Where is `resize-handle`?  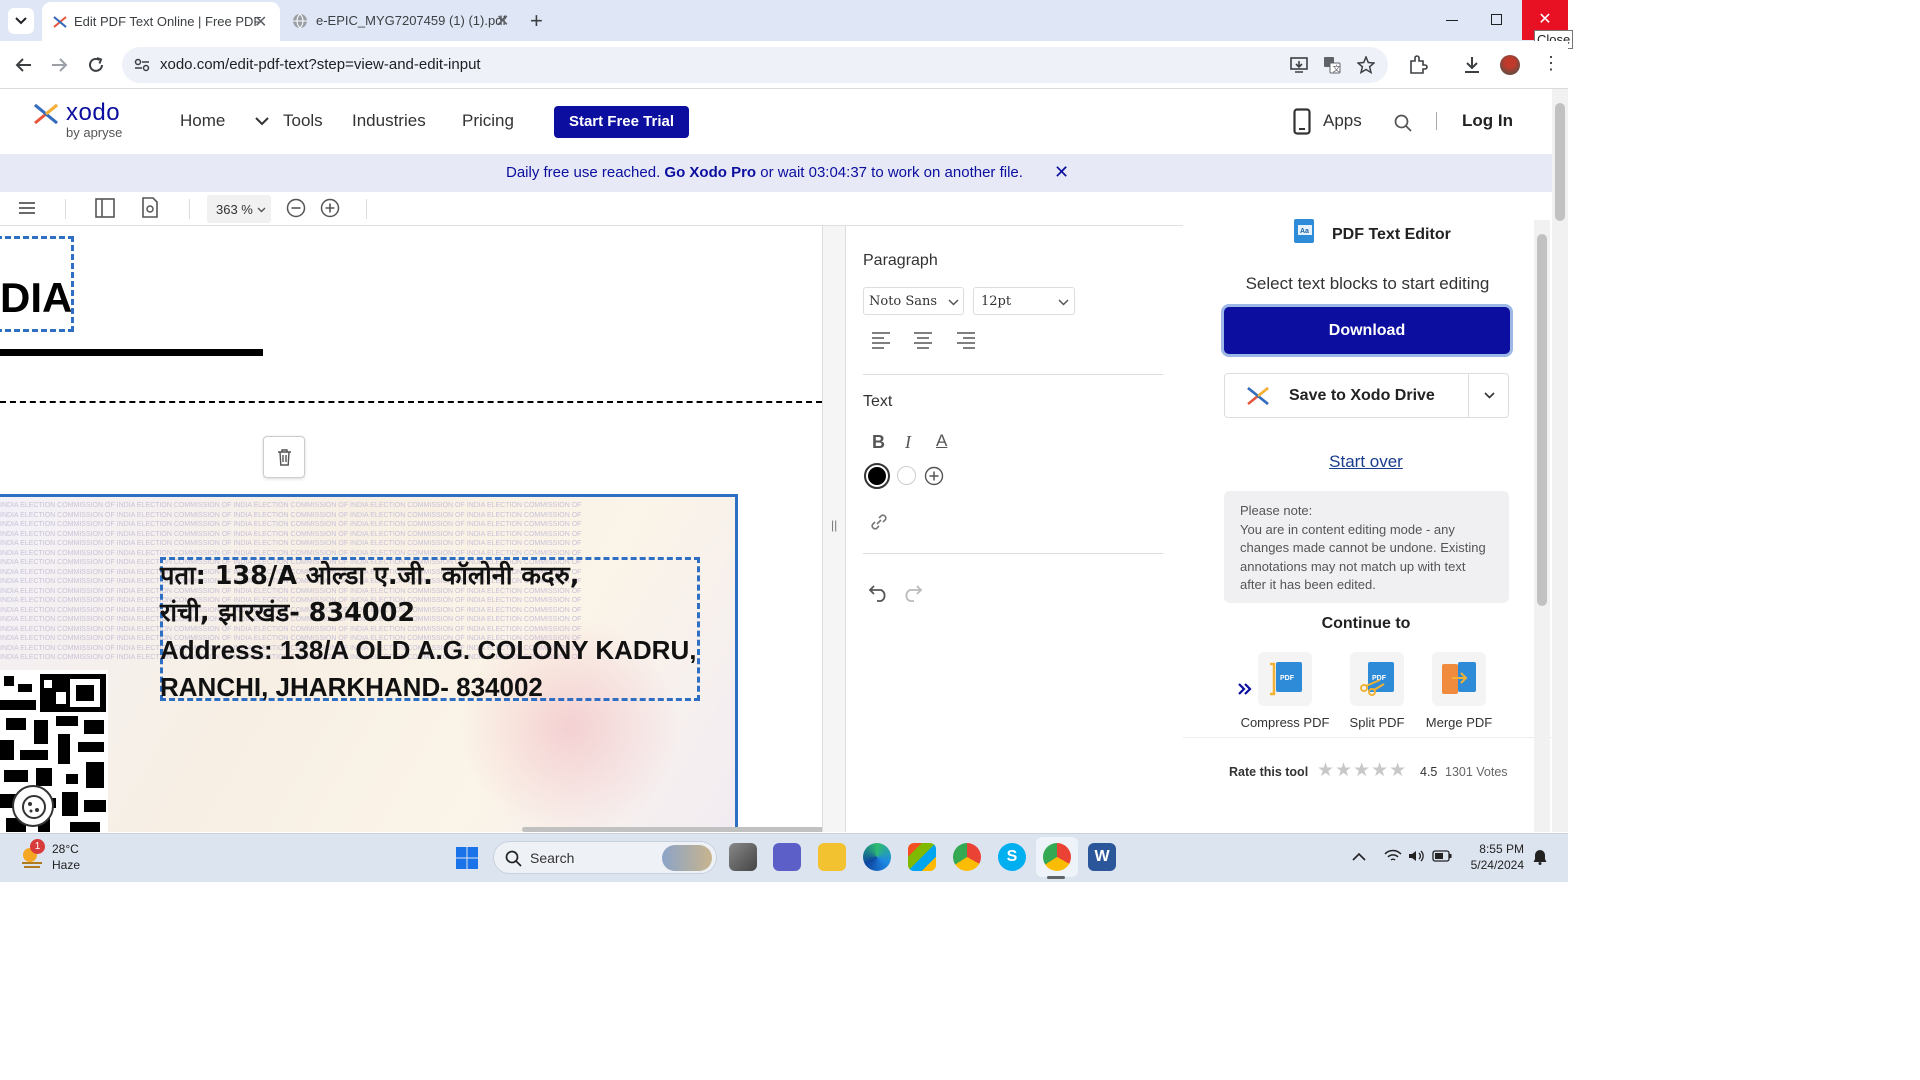
resize-handle is located at coordinates (736, 498).